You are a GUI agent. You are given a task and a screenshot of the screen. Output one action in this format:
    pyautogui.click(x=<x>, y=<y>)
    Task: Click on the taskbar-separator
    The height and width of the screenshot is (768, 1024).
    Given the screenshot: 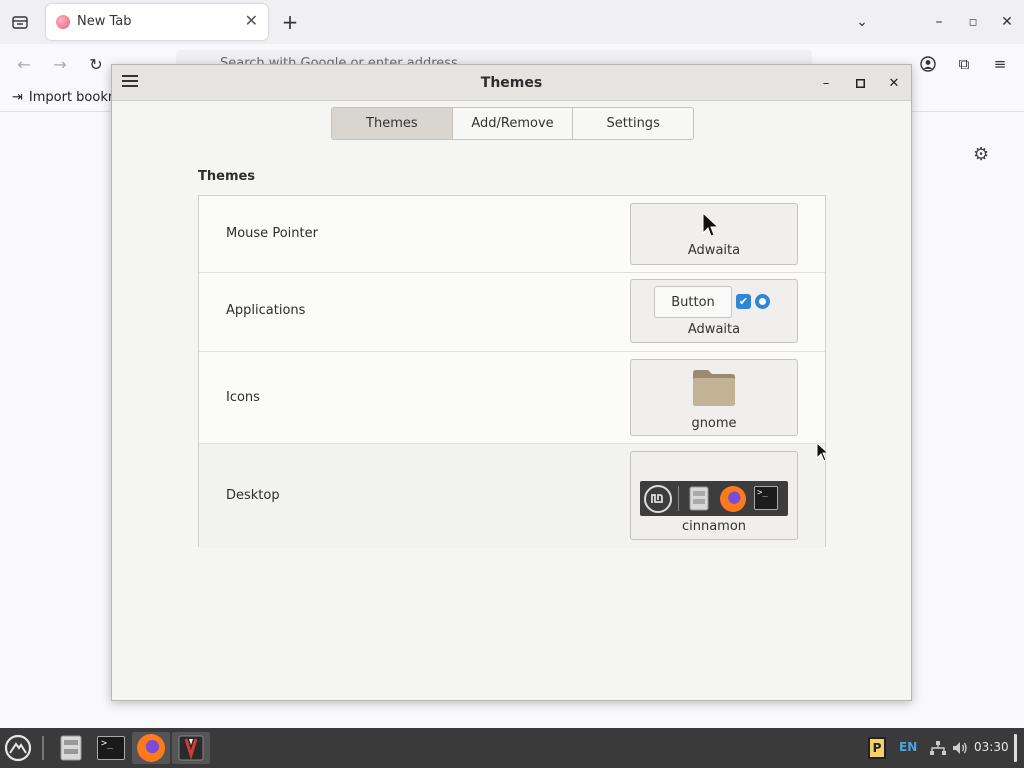 What is the action you would take?
    pyautogui.click(x=43, y=748)
    